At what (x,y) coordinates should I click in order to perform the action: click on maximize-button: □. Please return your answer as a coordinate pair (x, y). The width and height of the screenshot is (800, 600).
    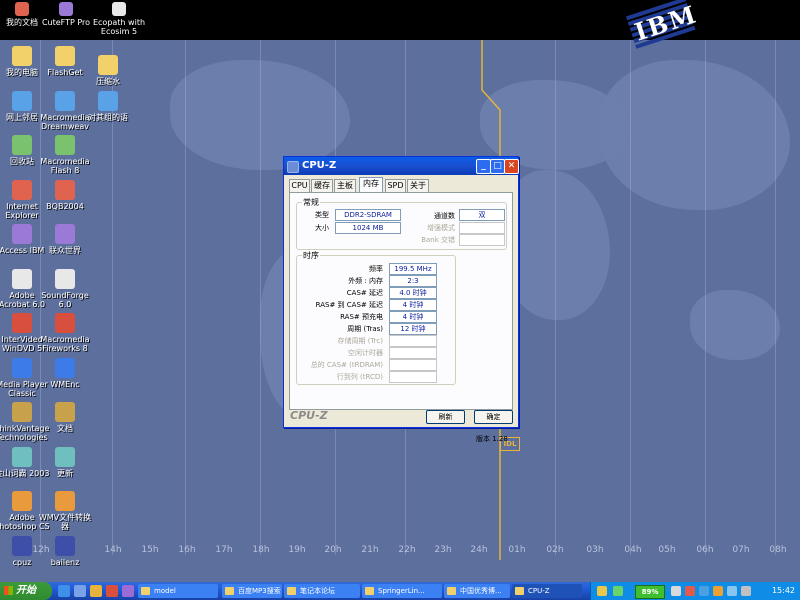
    Looking at the image, I should click on (497, 166).